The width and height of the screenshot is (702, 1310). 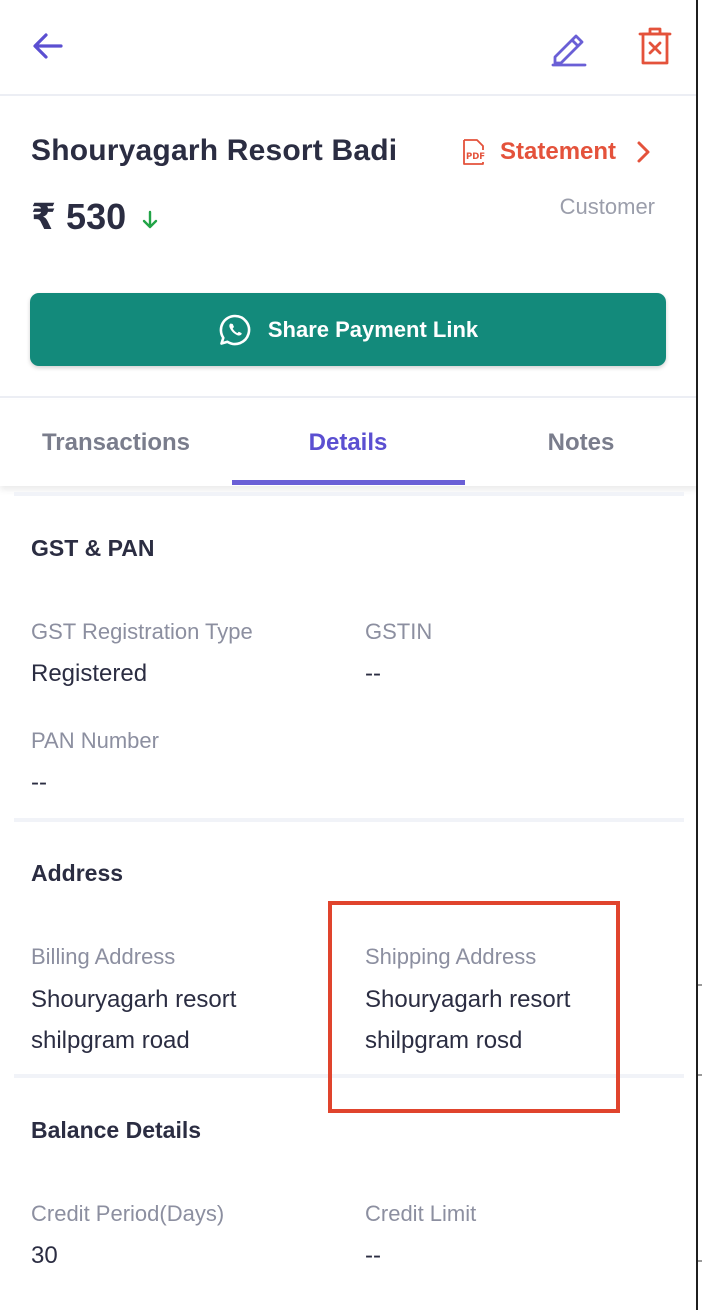 What do you see at coordinates (373, 329) in the screenshot?
I see `share-button-label: Share Payment Link` at bounding box center [373, 329].